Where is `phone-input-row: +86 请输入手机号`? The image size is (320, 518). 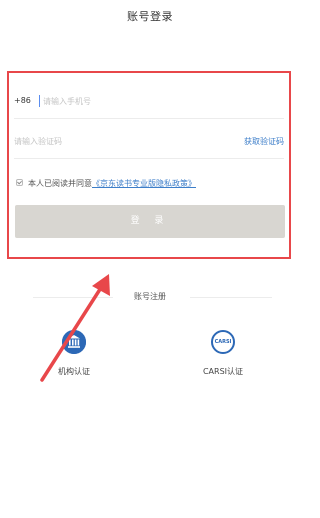
phone-input-row: +86 请输入手机号 is located at coordinates (149, 103).